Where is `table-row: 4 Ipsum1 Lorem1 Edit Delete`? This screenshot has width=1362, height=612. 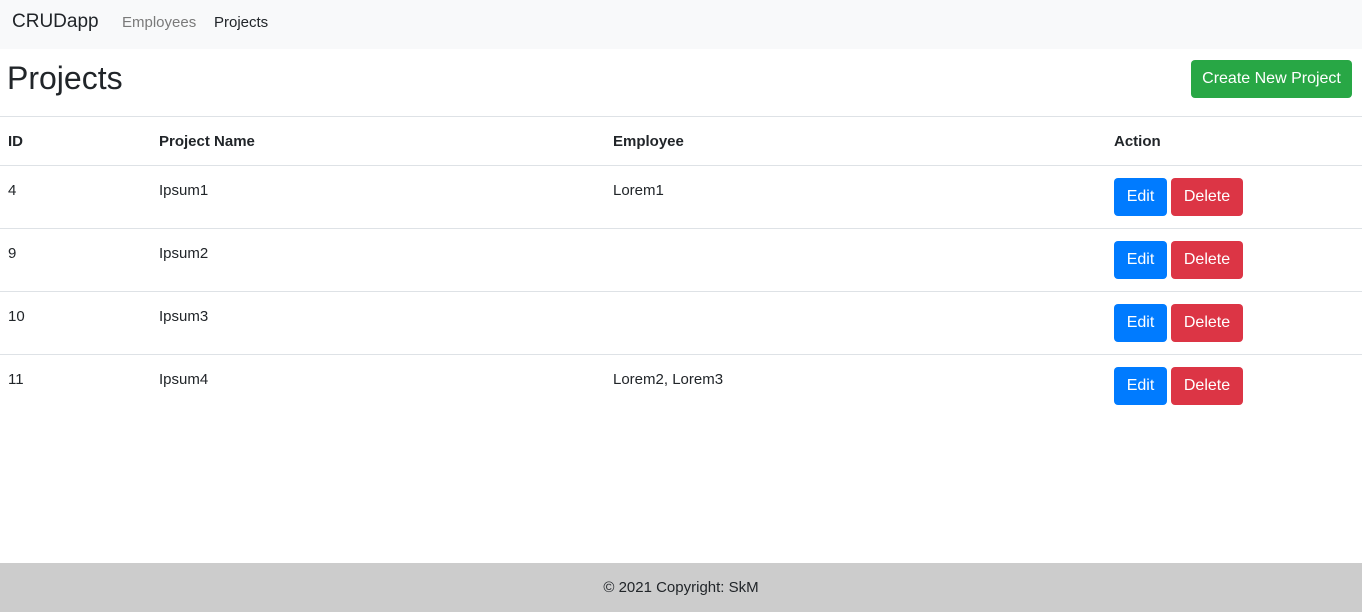
table-row: 4 Ipsum1 Lorem1 Edit Delete is located at coordinates (681, 197).